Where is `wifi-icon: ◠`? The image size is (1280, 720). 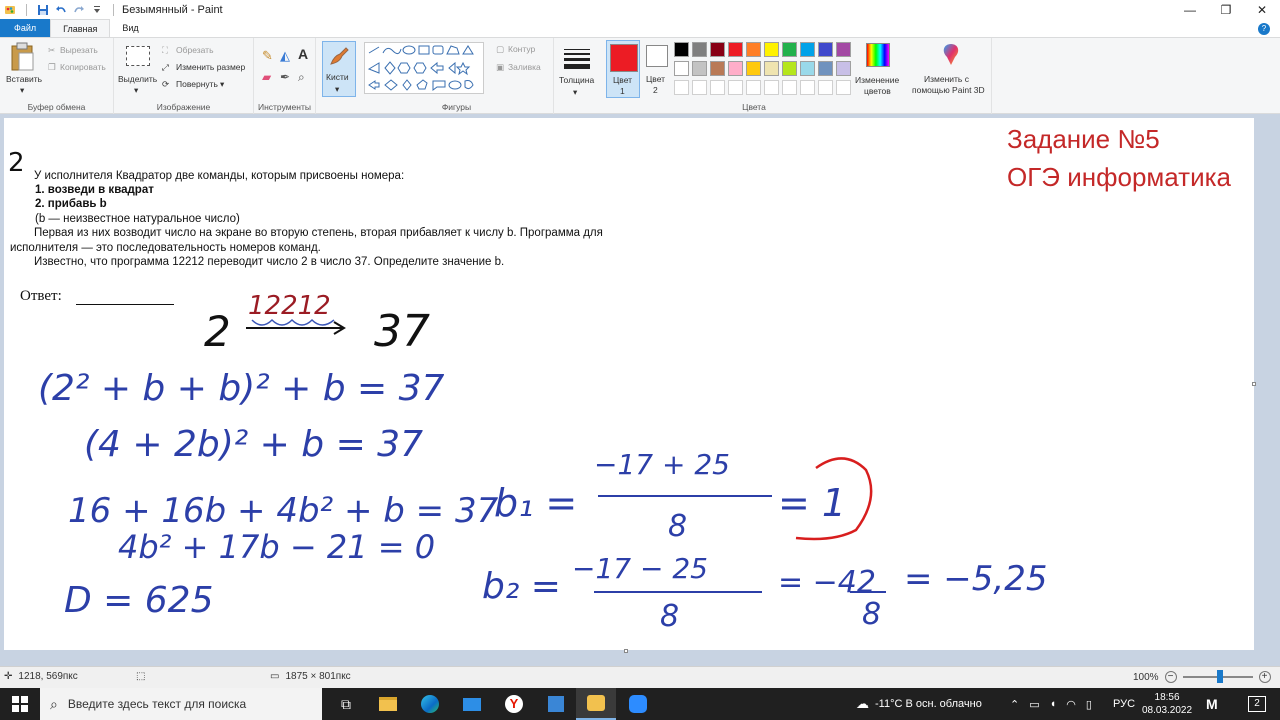
wifi-icon: ◠ is located at coordinates (1071, 704).